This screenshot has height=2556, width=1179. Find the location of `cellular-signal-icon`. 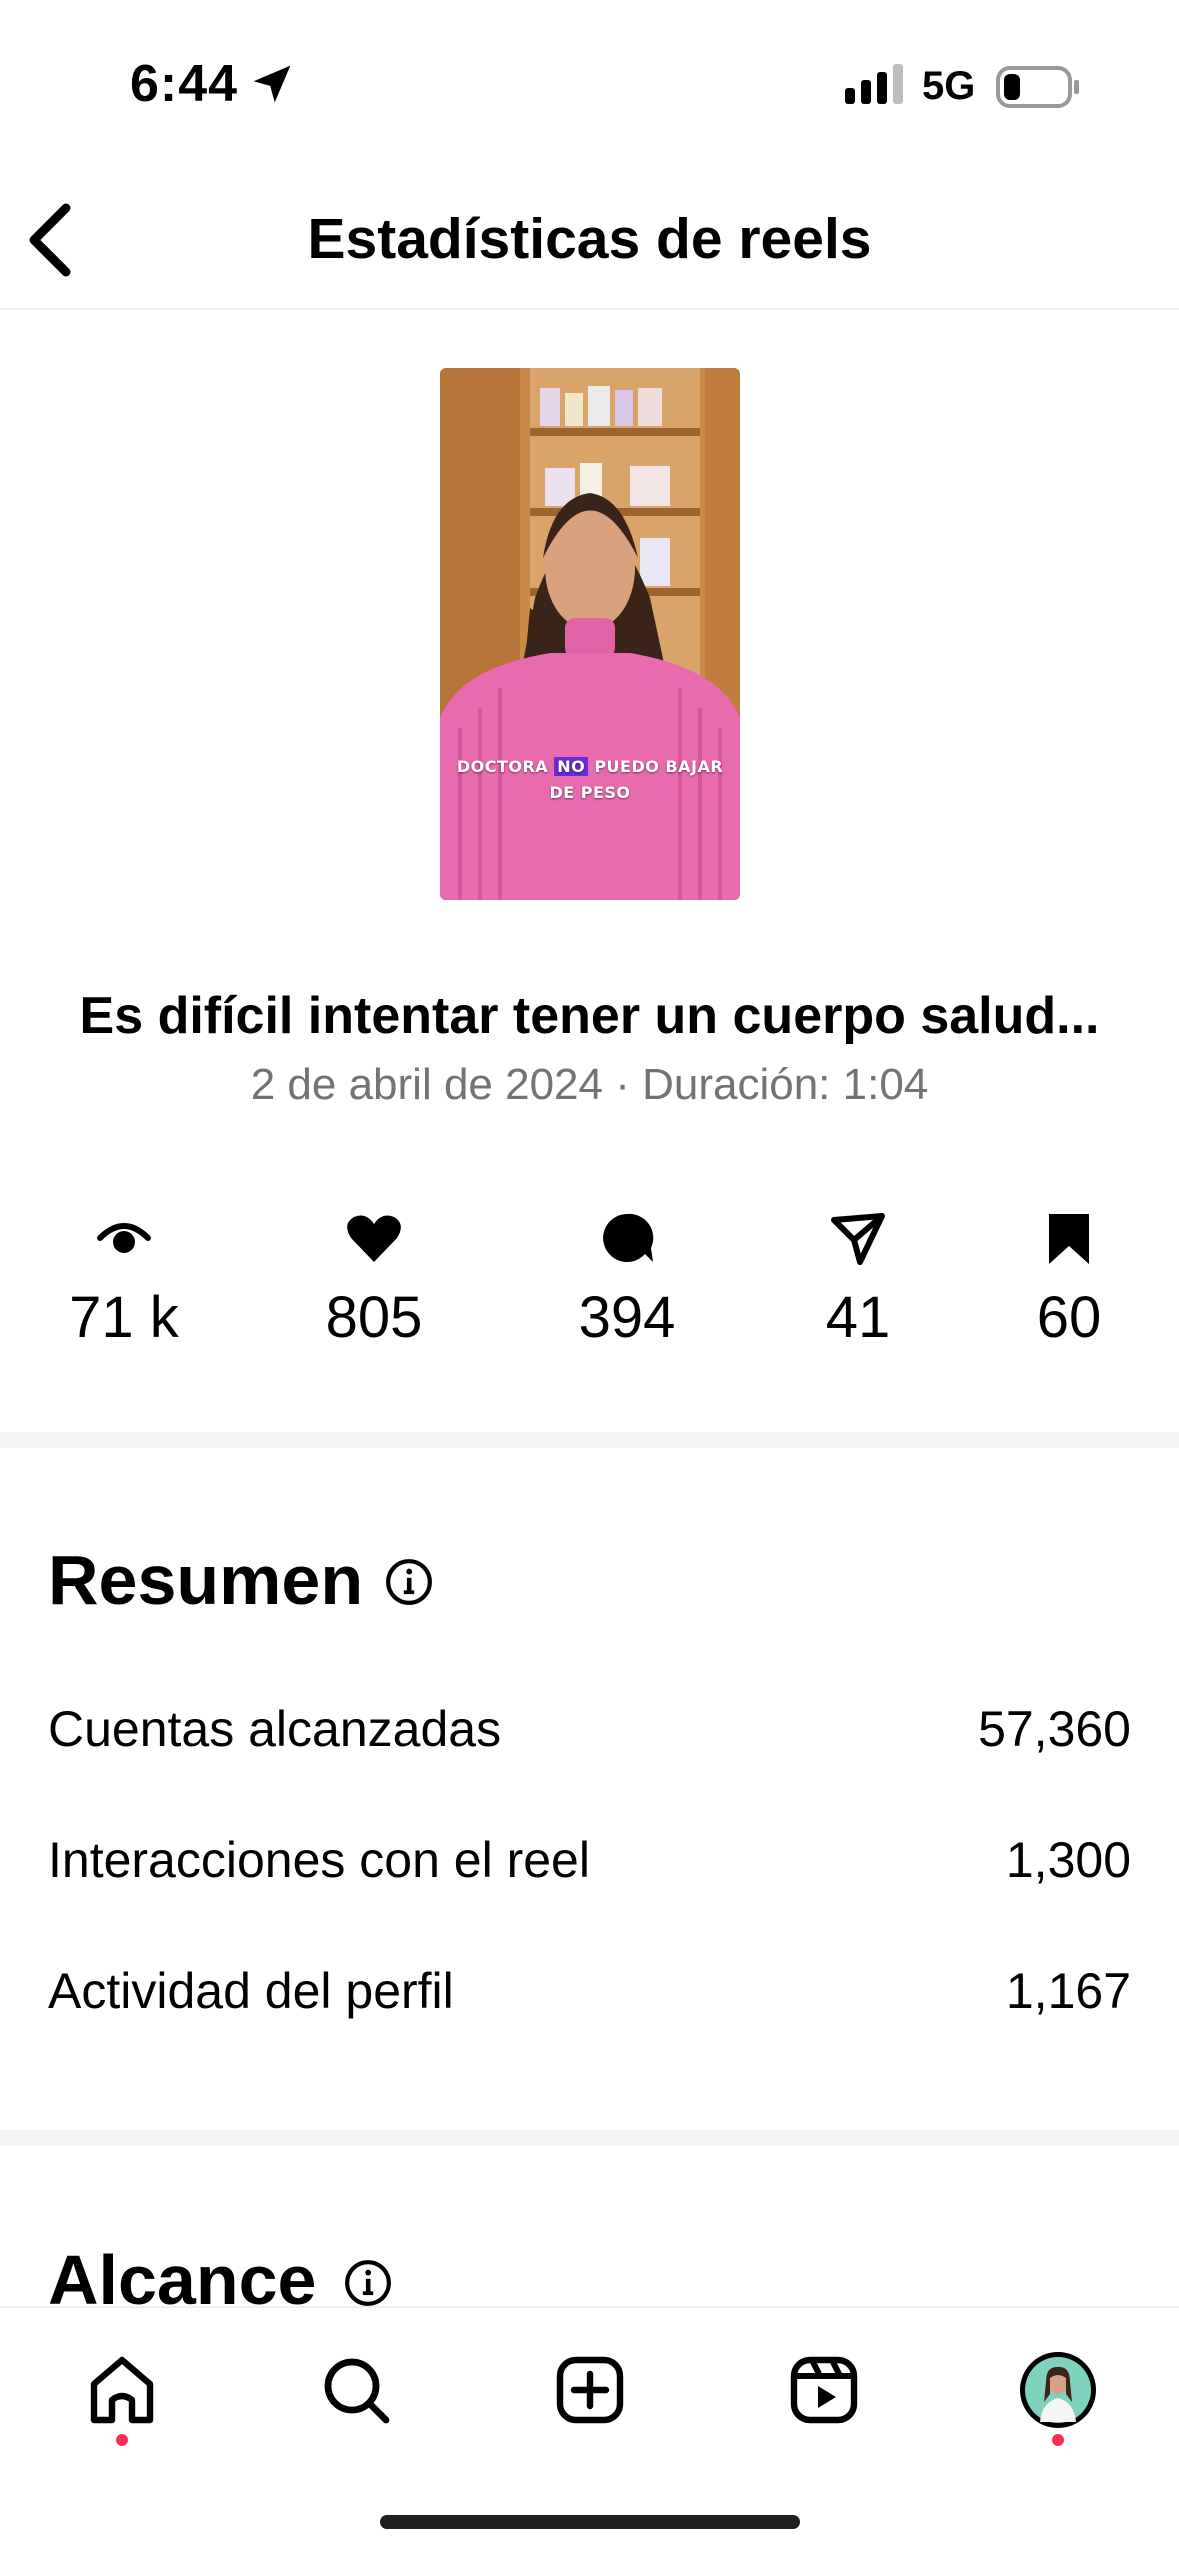

cellular-signal-icon is located at coordinates (874, 84).